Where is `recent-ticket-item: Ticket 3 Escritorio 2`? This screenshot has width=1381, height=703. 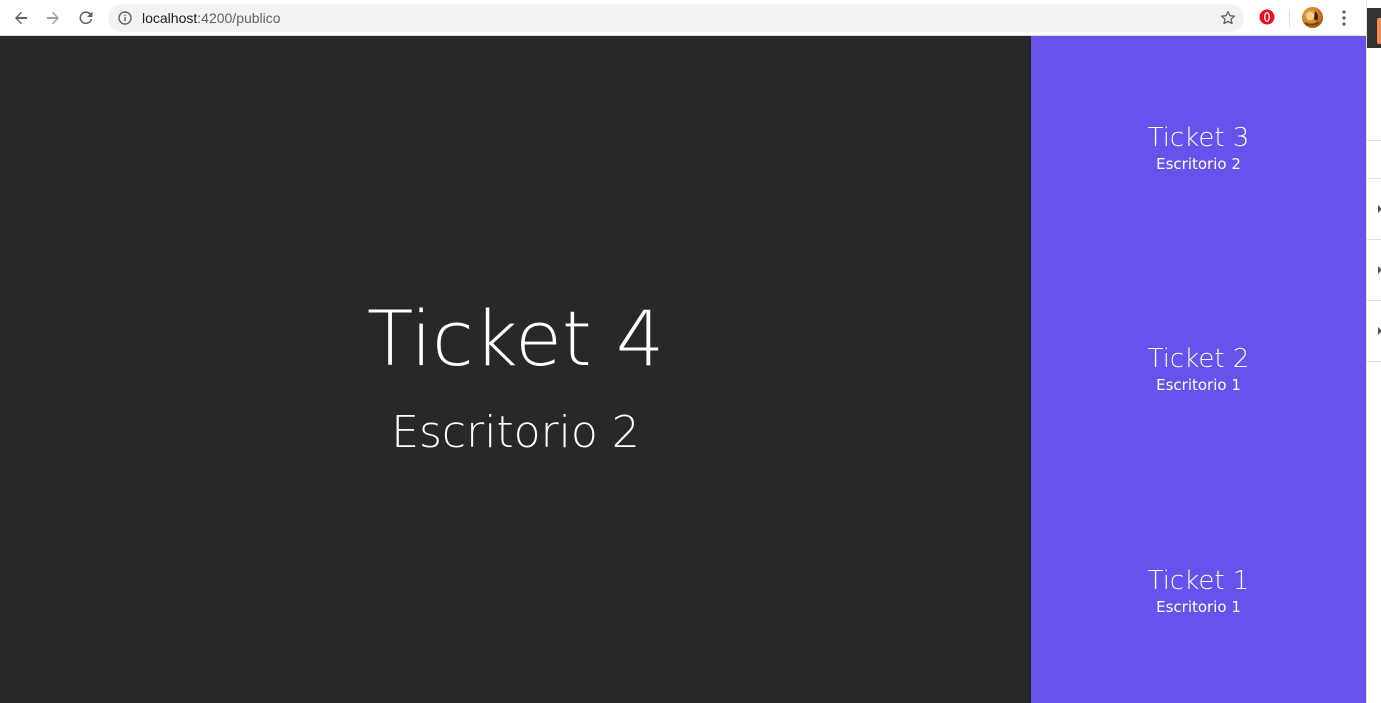
recent-ticket-item: Ticket 3 Escritorio 2 is located at coordinates (1198, 148).